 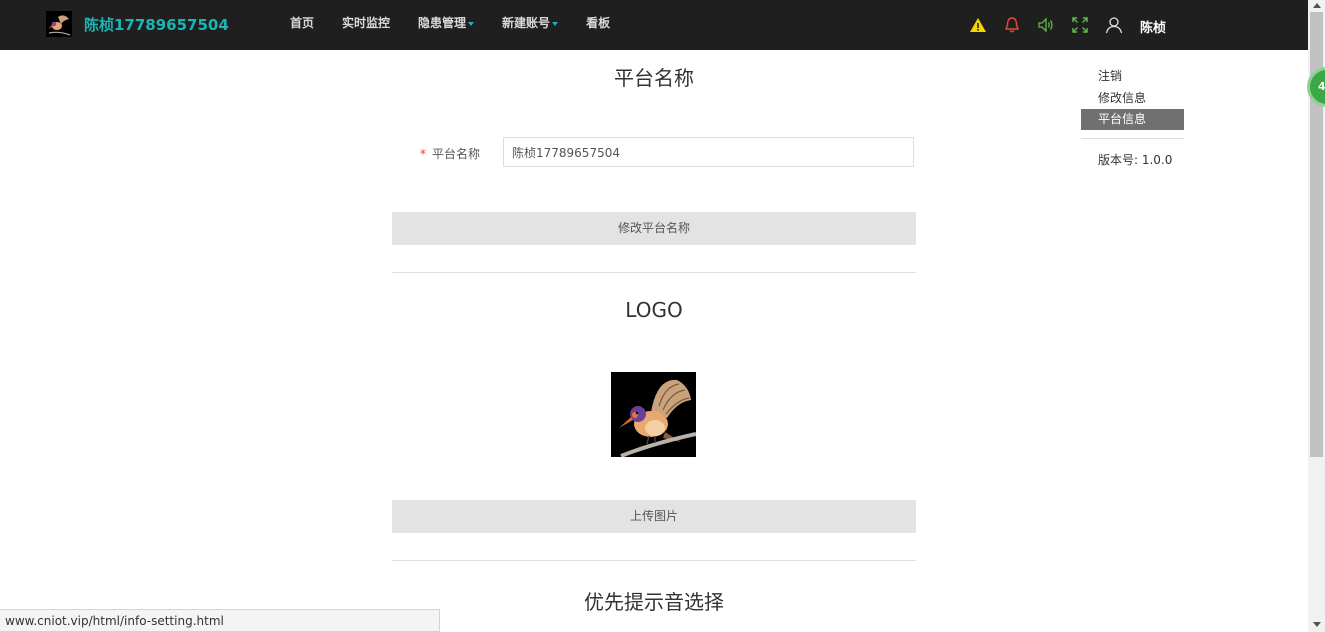 I want to click on warning-icon, so click(x=978, y=25).